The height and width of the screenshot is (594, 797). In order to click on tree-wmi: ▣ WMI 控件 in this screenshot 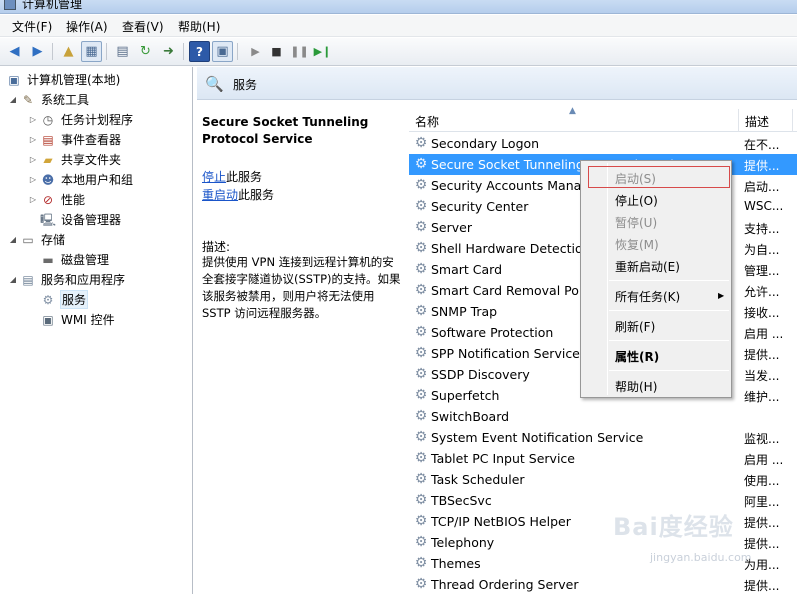, I will do `click(77, 319)`.